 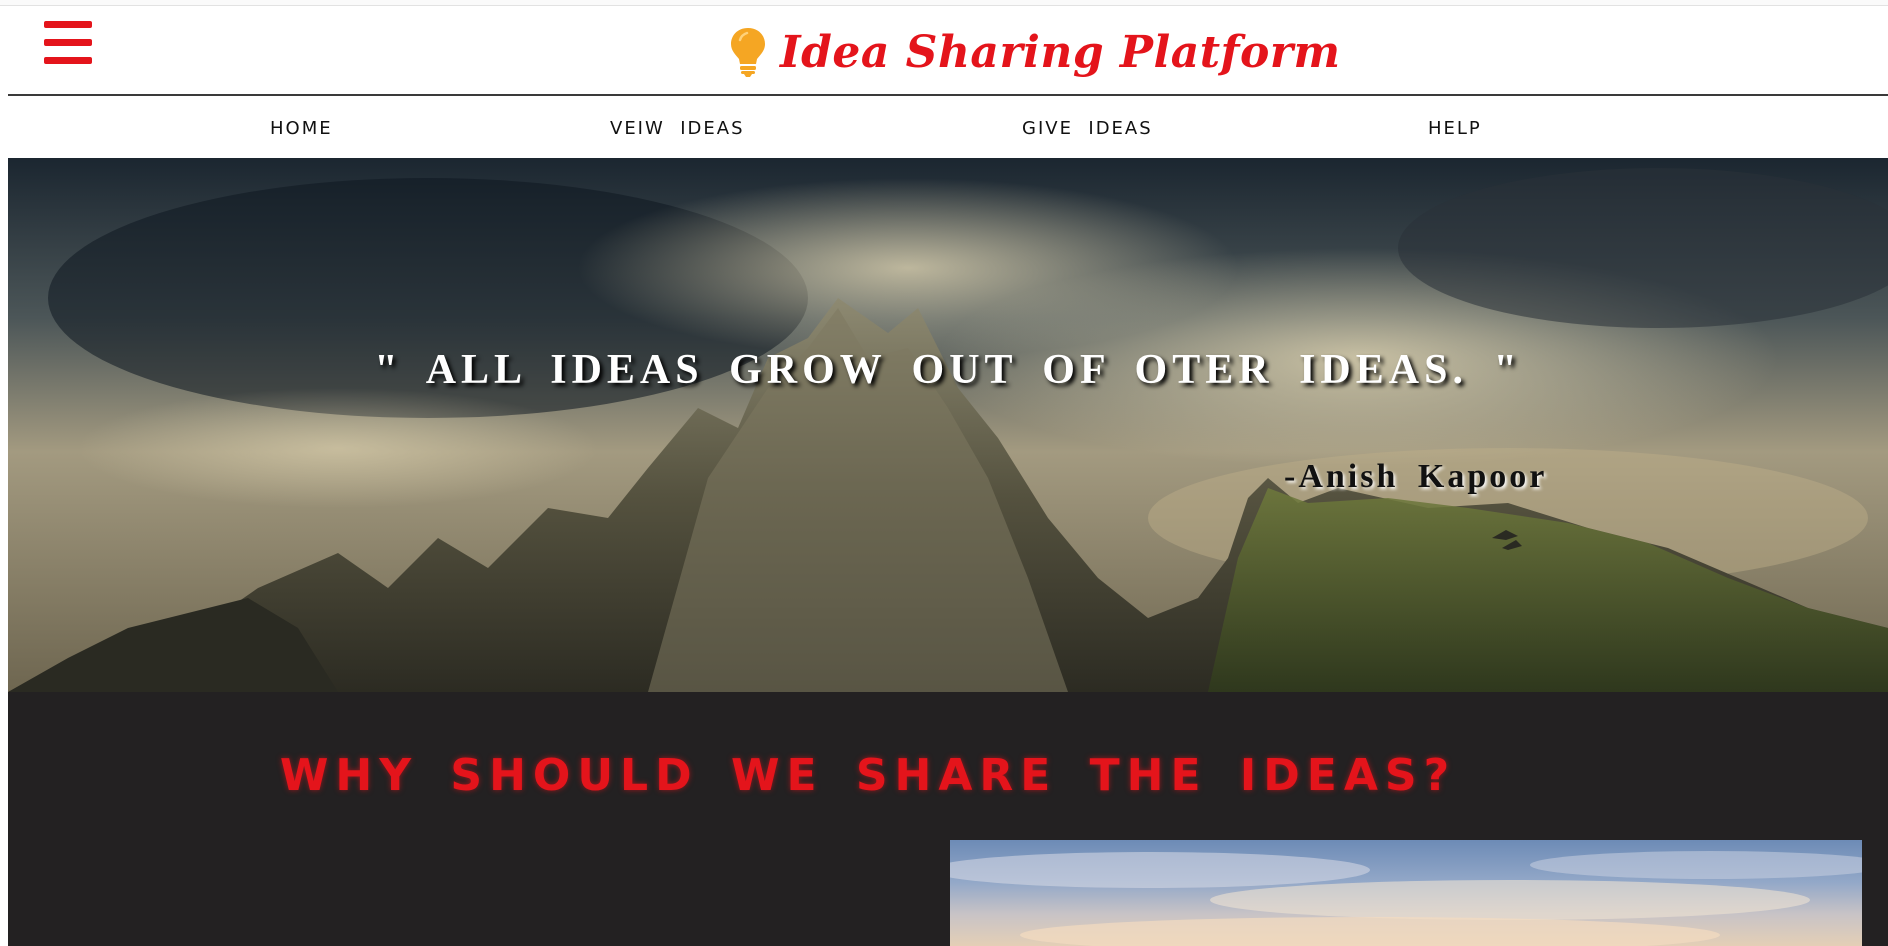 I want to click on main-nav: HOME VEIW IDEAS GIVE IDEAS HELP, so click(x=948, y=128).